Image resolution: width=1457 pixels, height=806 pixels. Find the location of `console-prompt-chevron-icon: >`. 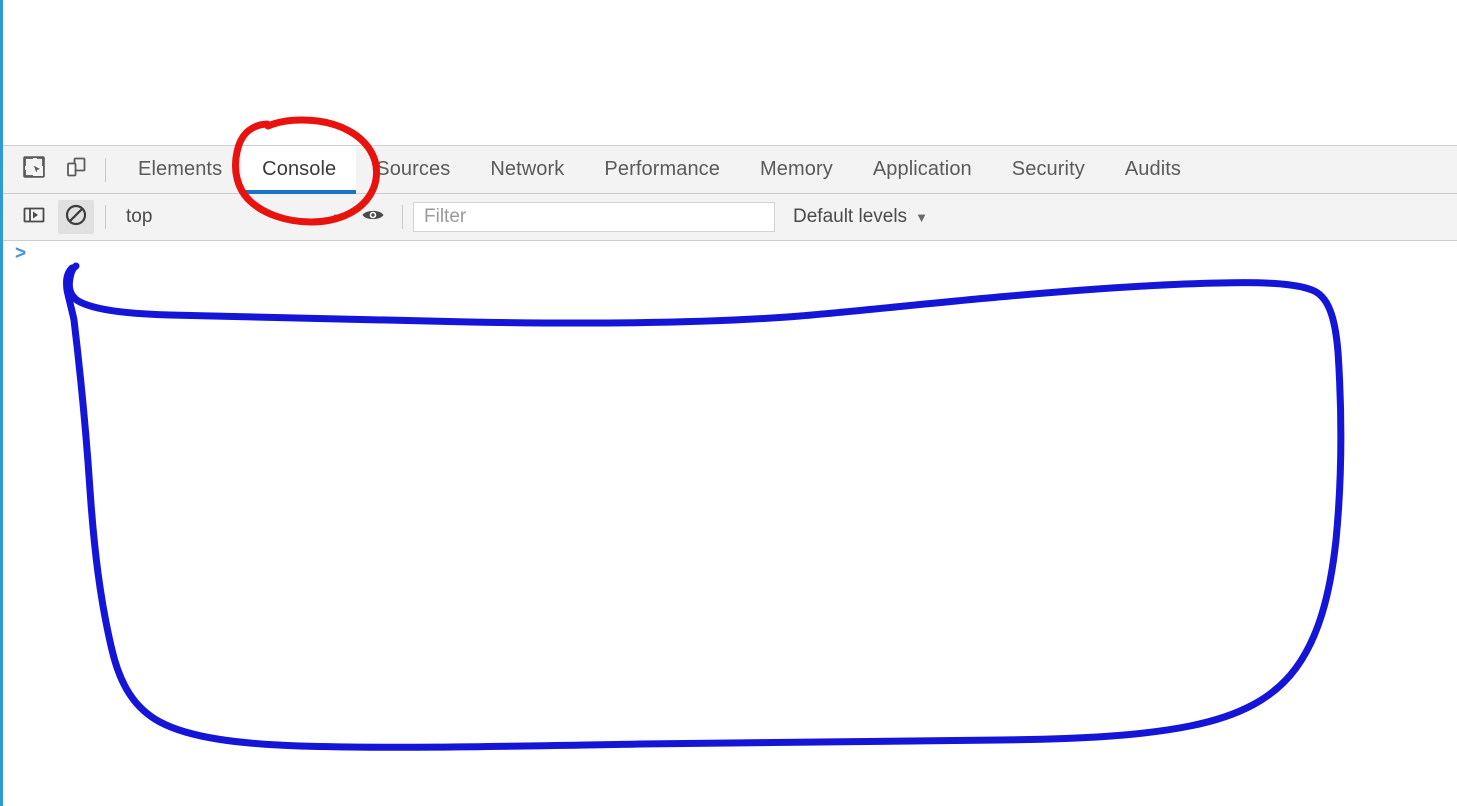

console-prompt-chevron-icon: > is located at coordinates (21, 253).